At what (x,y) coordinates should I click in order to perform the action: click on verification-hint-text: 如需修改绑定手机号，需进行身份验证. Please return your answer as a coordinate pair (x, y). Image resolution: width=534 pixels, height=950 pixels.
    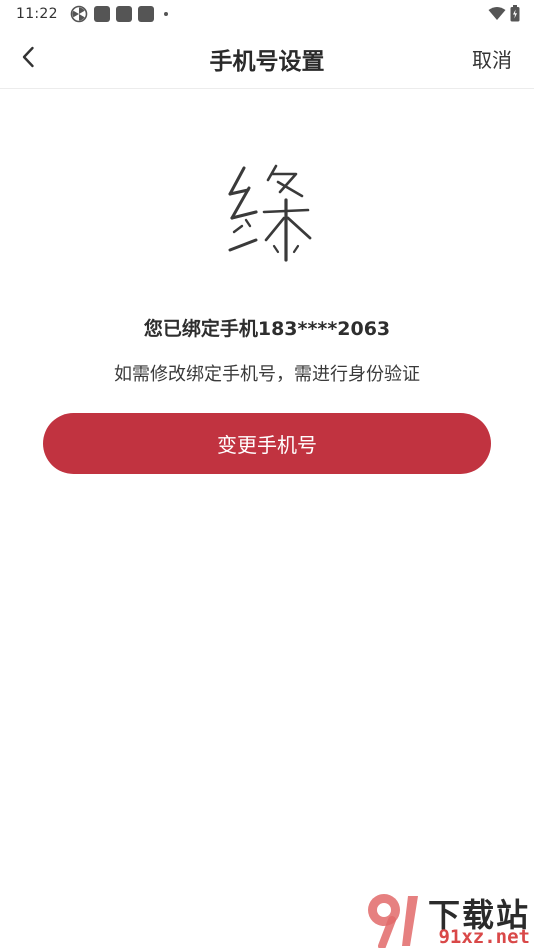
    Looking at the image, I should click on (267, 374).